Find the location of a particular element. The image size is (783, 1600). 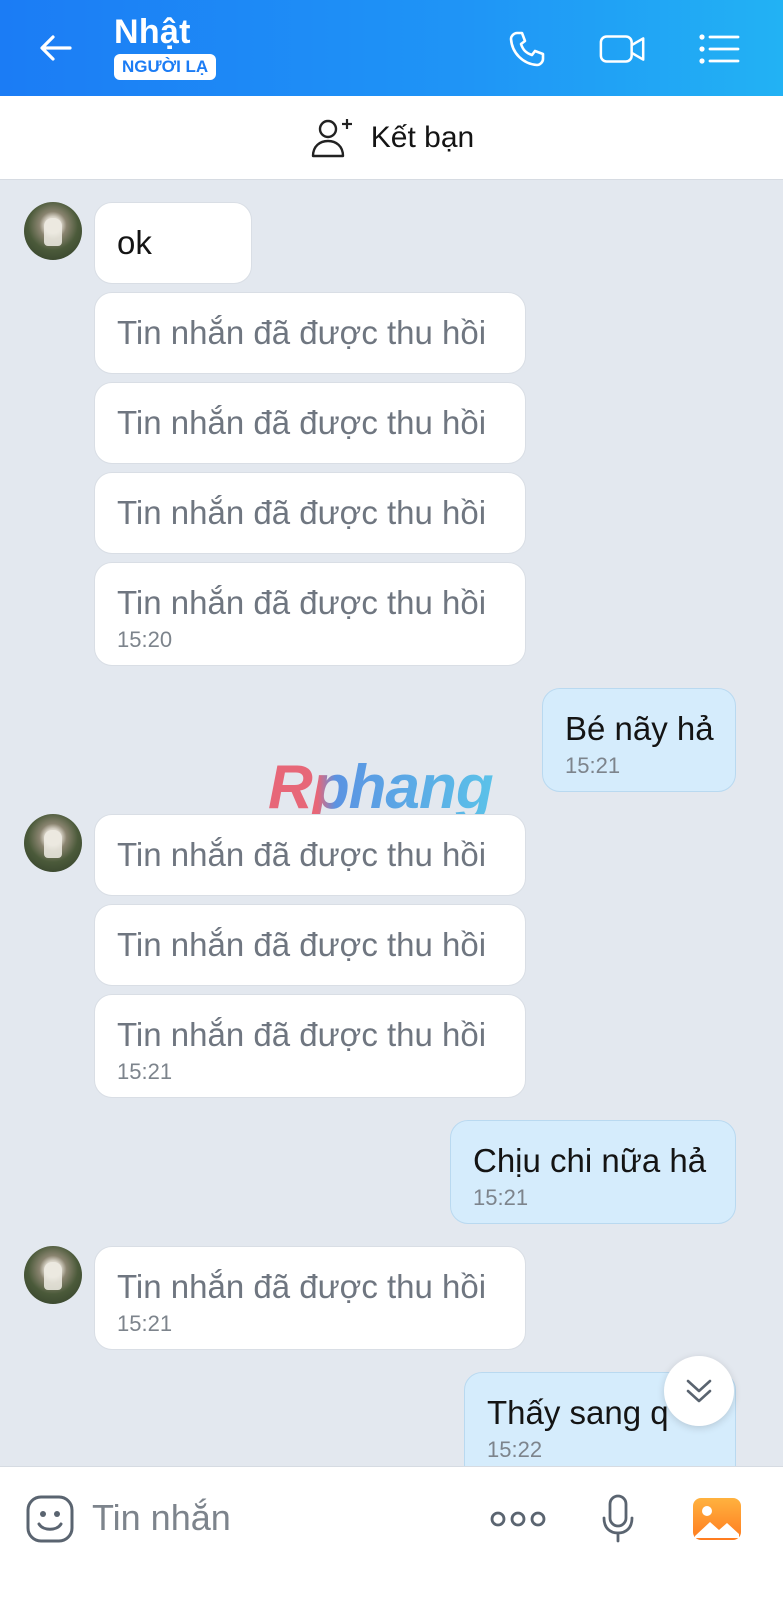

my-message-bubble: Chịu chi nữa hả 15:21 is located at coordinates (593, 1172).